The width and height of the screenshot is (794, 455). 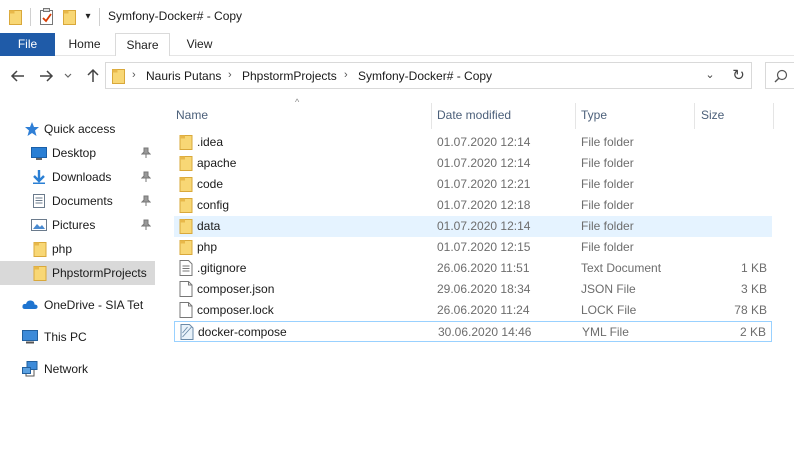 I want to click on back-arrow-icon, so click(x=18, y=76).